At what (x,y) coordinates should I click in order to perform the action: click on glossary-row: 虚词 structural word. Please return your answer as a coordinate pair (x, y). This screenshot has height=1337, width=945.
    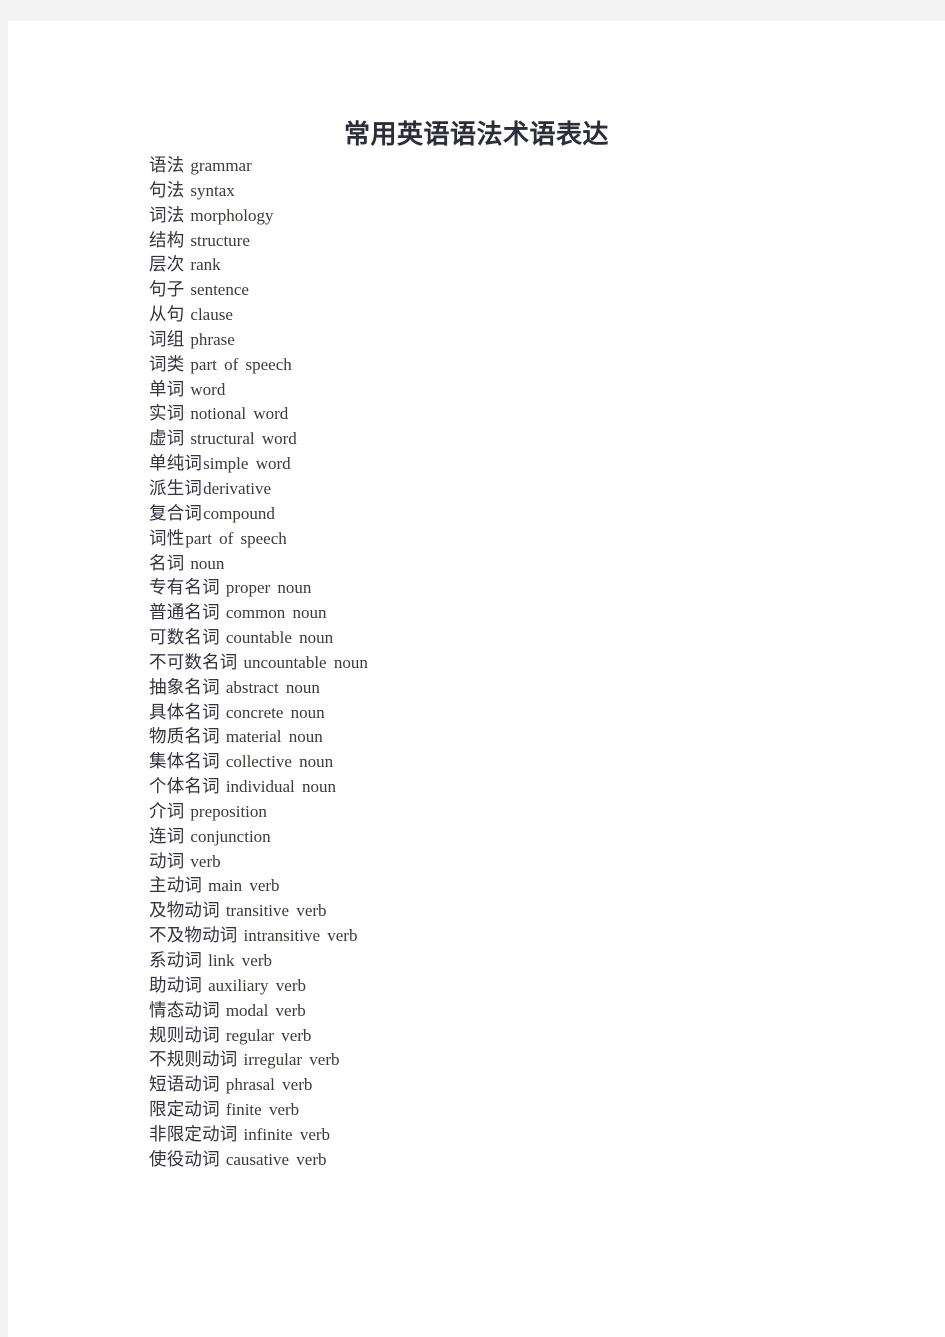
    Looking at the image, I should click on (499, 438).